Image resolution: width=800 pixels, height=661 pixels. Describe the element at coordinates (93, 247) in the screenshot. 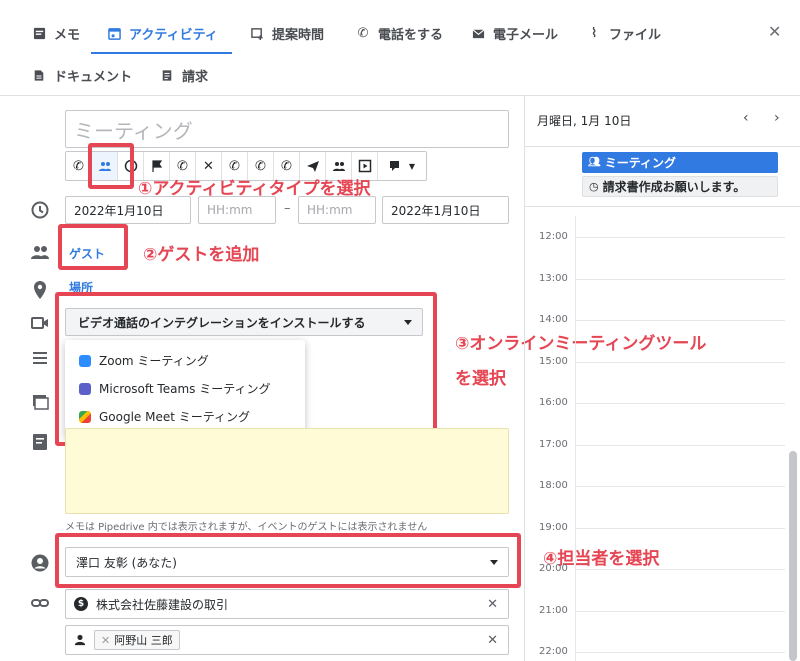

I see `annotation-box-guest` at that location.